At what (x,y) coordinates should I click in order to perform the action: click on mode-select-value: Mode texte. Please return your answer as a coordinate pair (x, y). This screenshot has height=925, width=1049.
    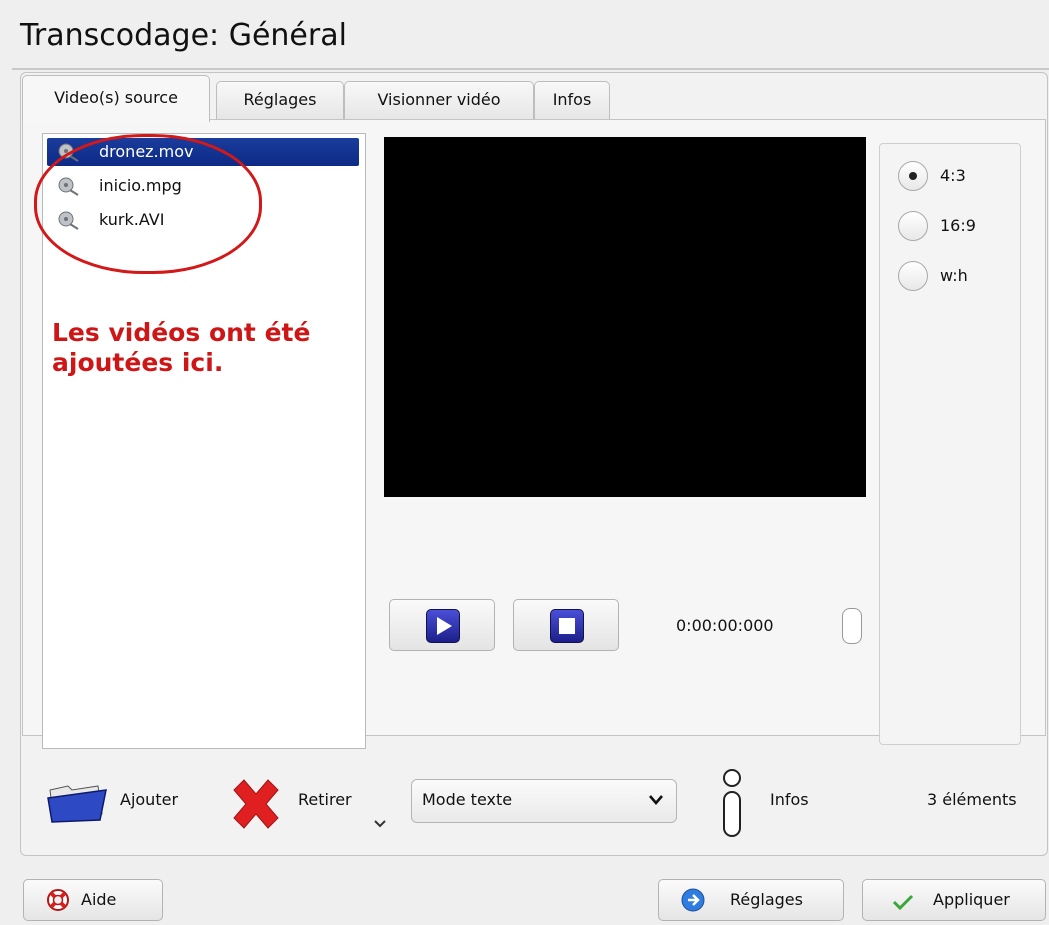
    Looking at the image, I should click on (467, 799).